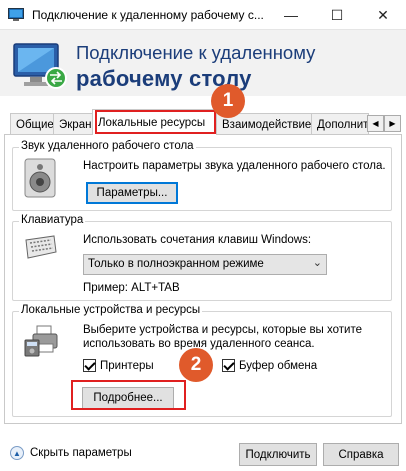 This screenshot has width=406, height=471. Describe the element at coordinates (81, 453) in the screenshot. I see `hide-options-label: Скрыть параметры` at that location.